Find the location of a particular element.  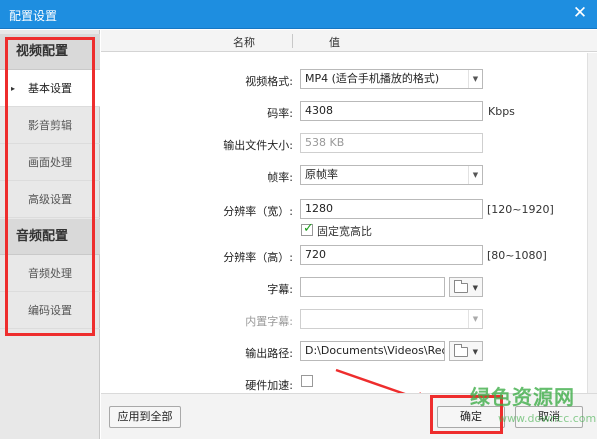

sidebar-item-picture-processing: 画面处理 is located at coordinates (50, 162).